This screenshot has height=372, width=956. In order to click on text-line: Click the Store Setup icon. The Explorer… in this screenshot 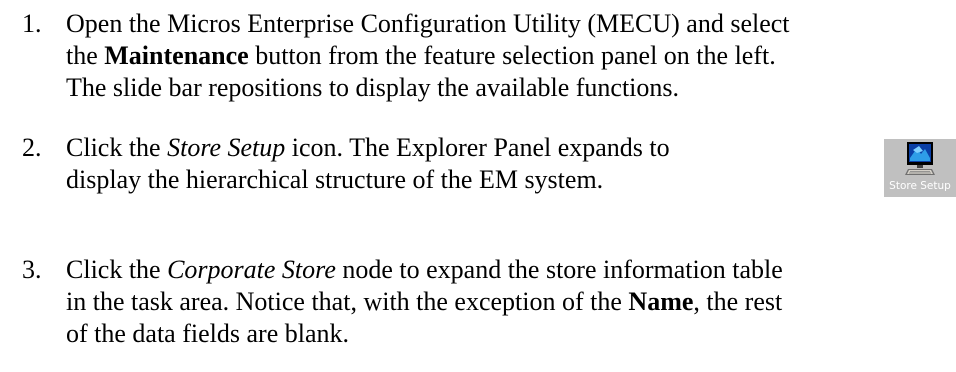, I will do `click(368, 147)`.